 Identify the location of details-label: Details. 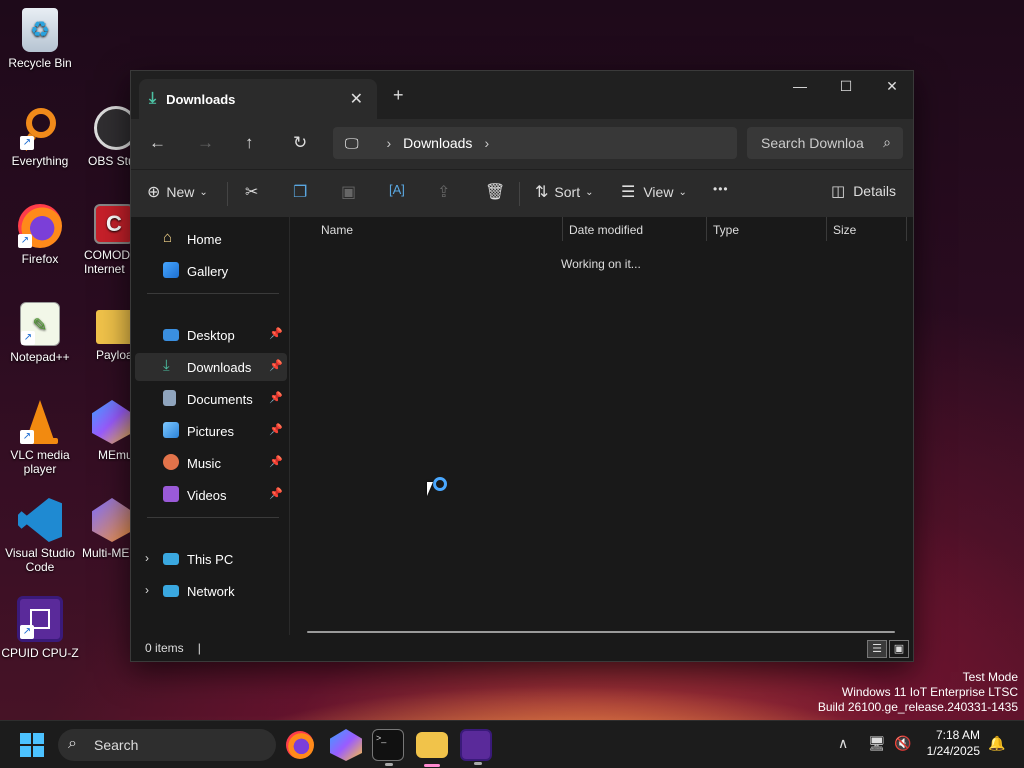
(874, 191).